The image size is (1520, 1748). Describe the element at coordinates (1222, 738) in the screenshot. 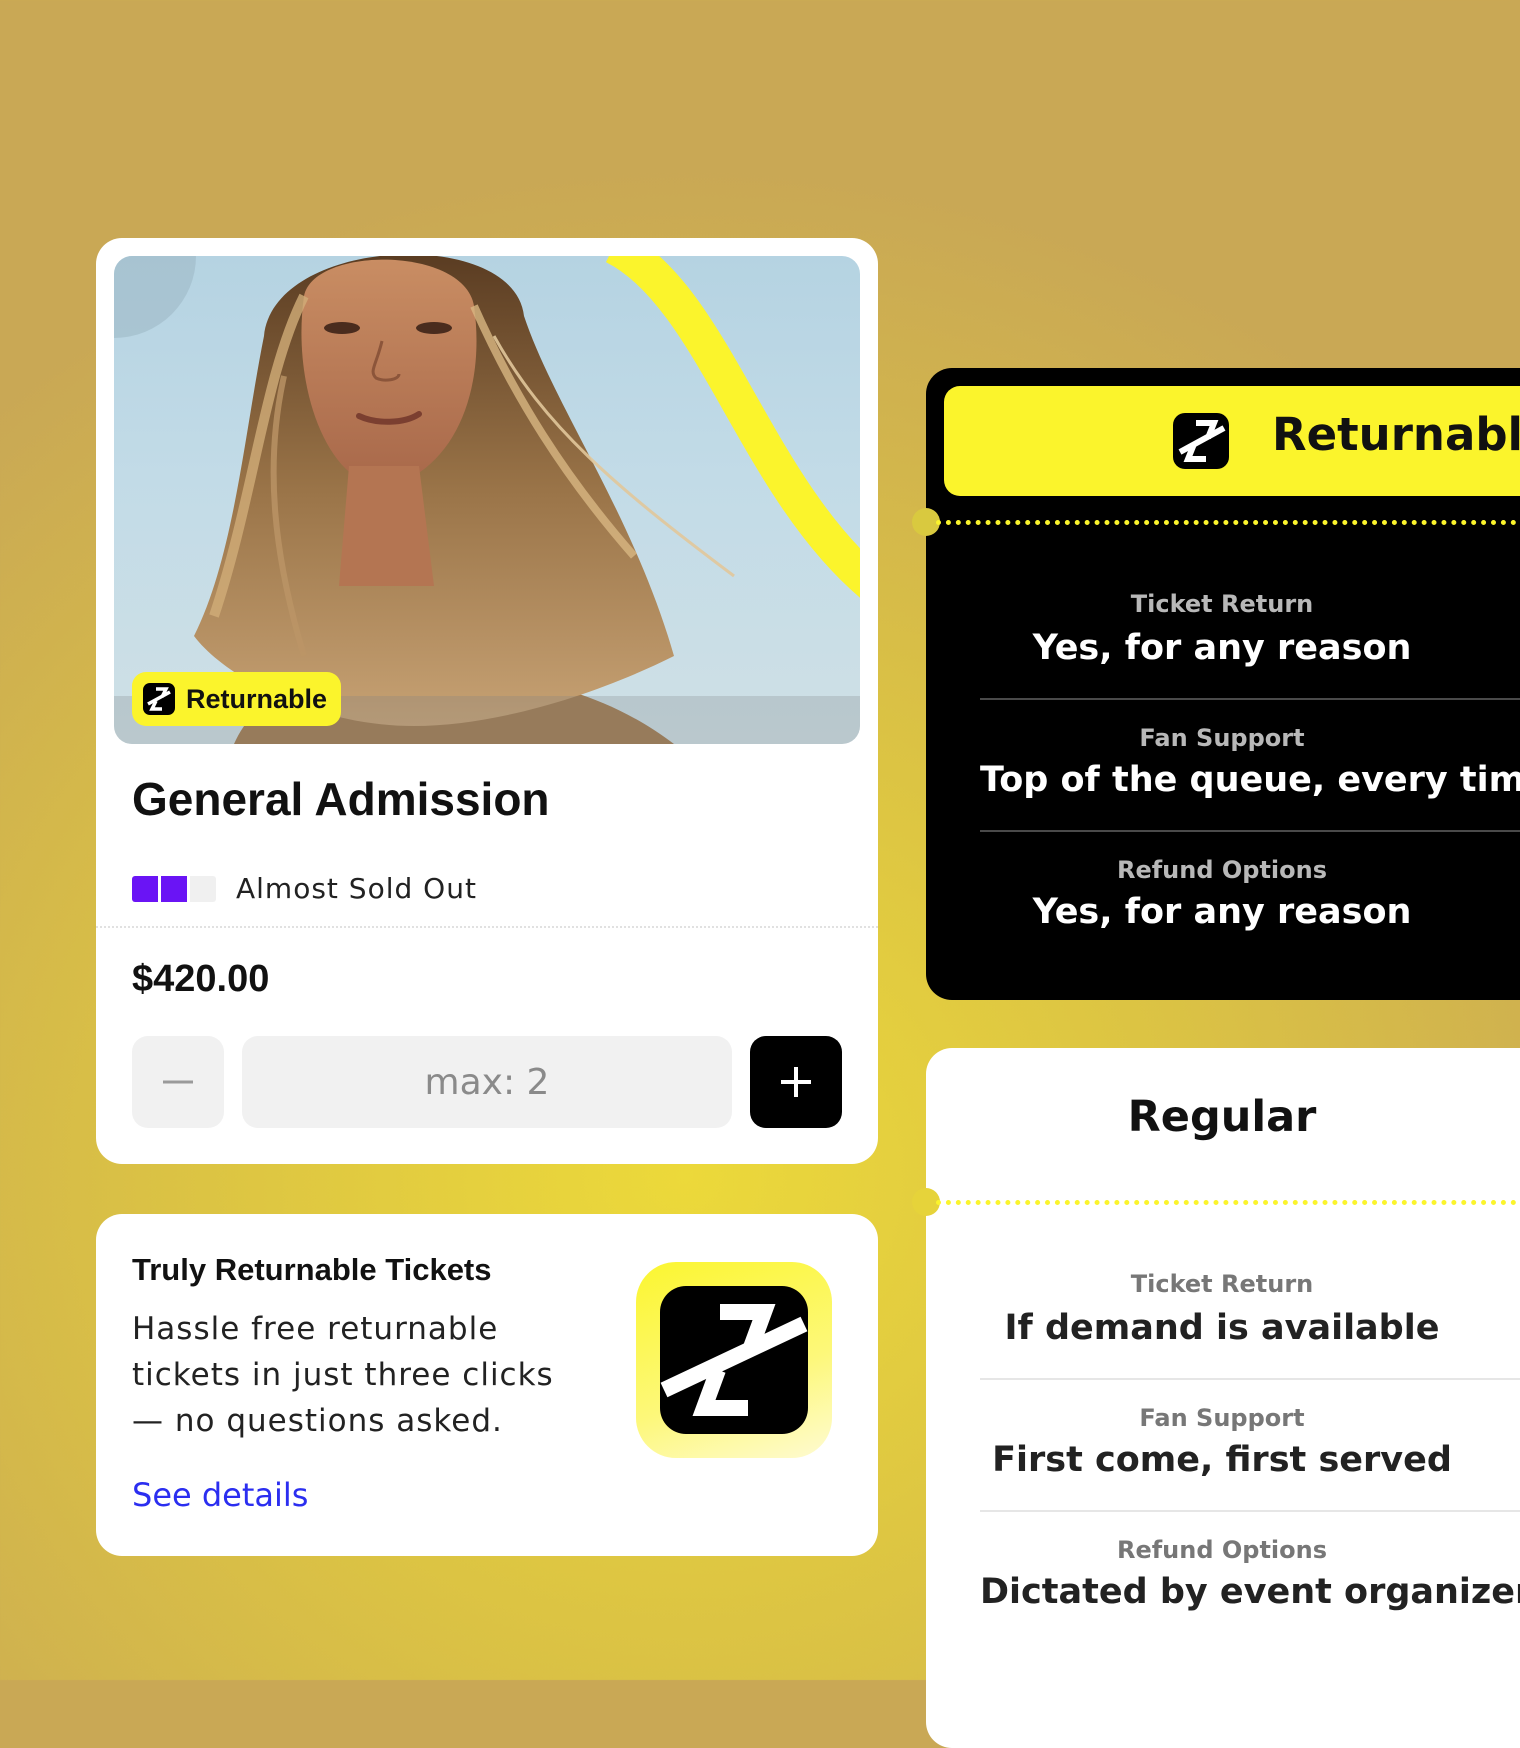

I see `returnable-row-label: Fan Support` at that location.